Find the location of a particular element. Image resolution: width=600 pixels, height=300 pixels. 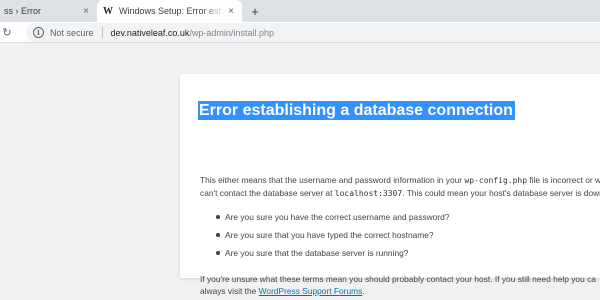

text: can't contact the database server at is located at coordinates (267, 193).